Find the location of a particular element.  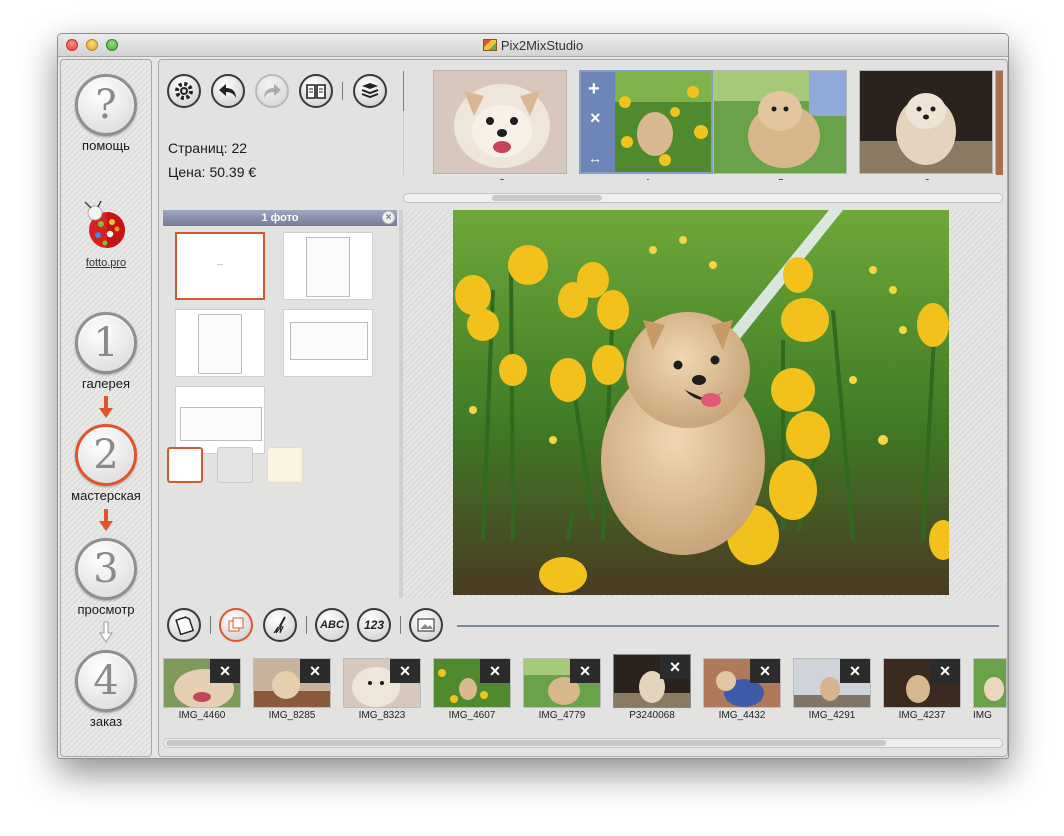

step-1-gallery: 1 галерея is located at coordinates (106, 351).